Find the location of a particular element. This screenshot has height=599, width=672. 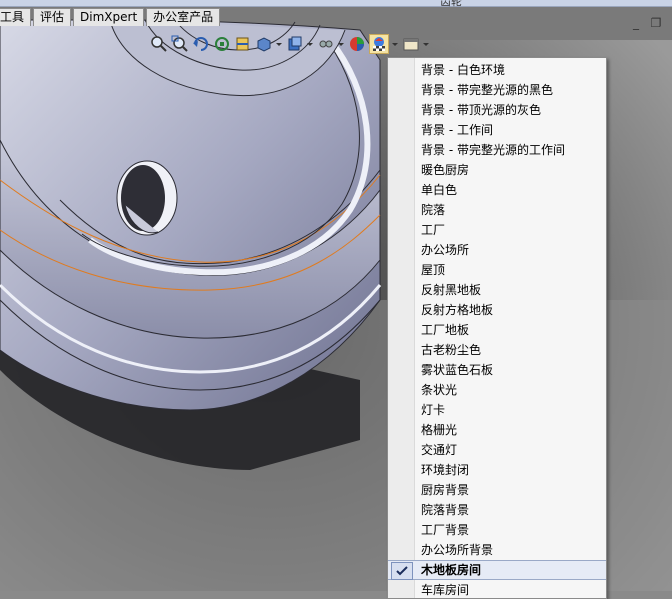

scene-menu-item: 厨房背景 is located at coordinates (497, 490).